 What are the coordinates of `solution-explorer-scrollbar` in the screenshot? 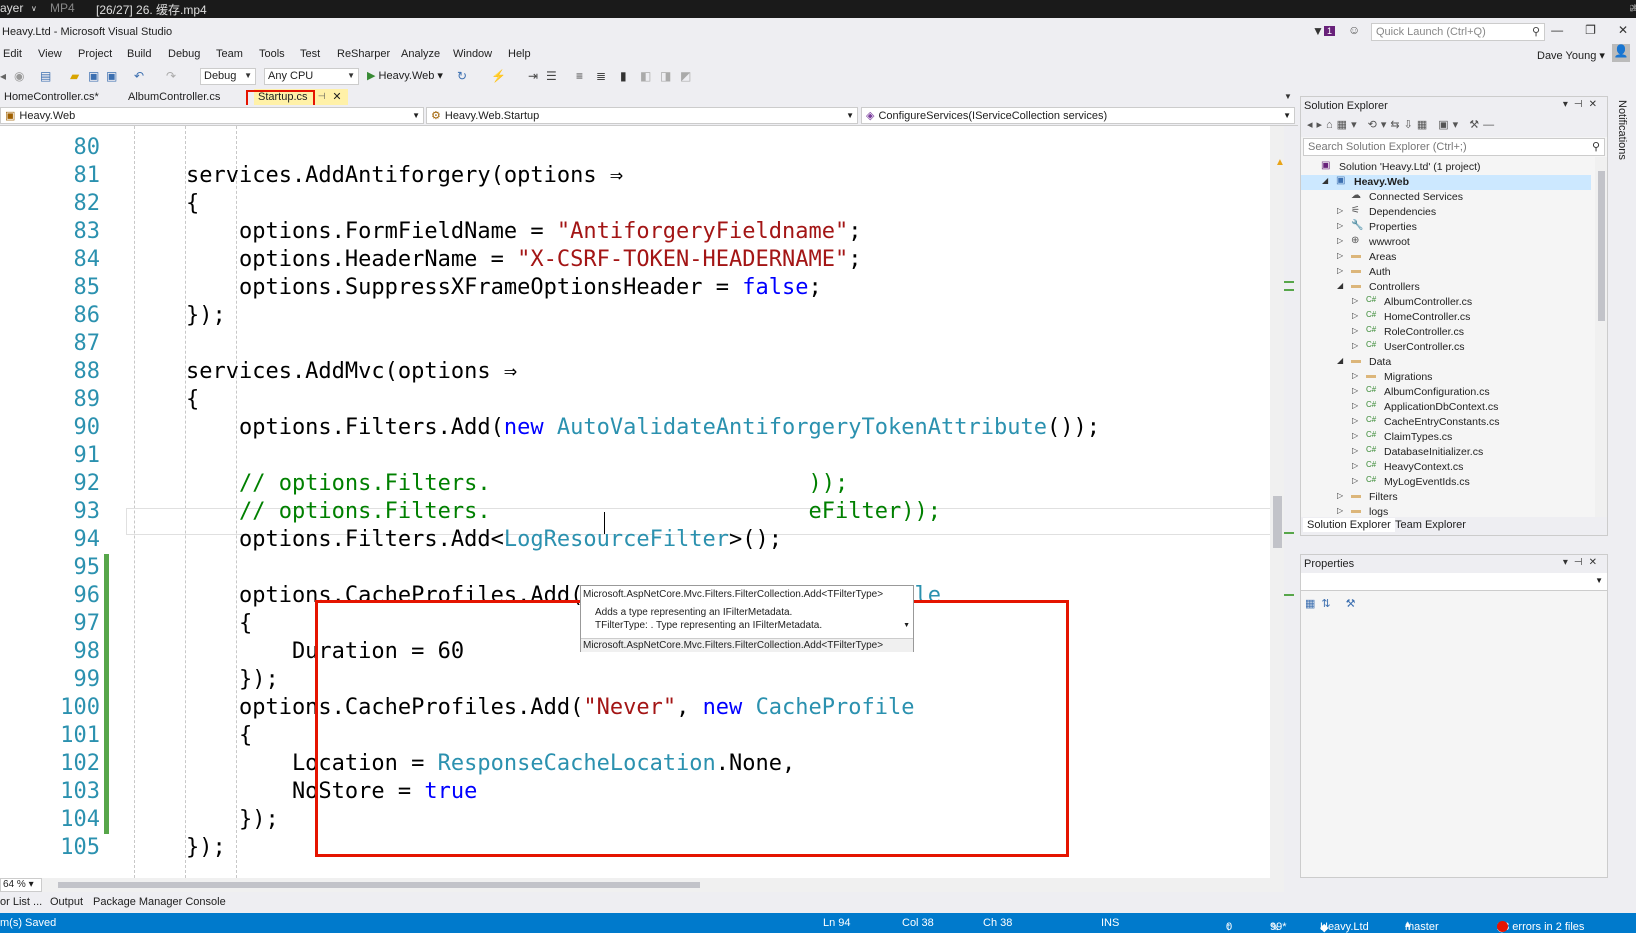 It's located at (1601, 339).